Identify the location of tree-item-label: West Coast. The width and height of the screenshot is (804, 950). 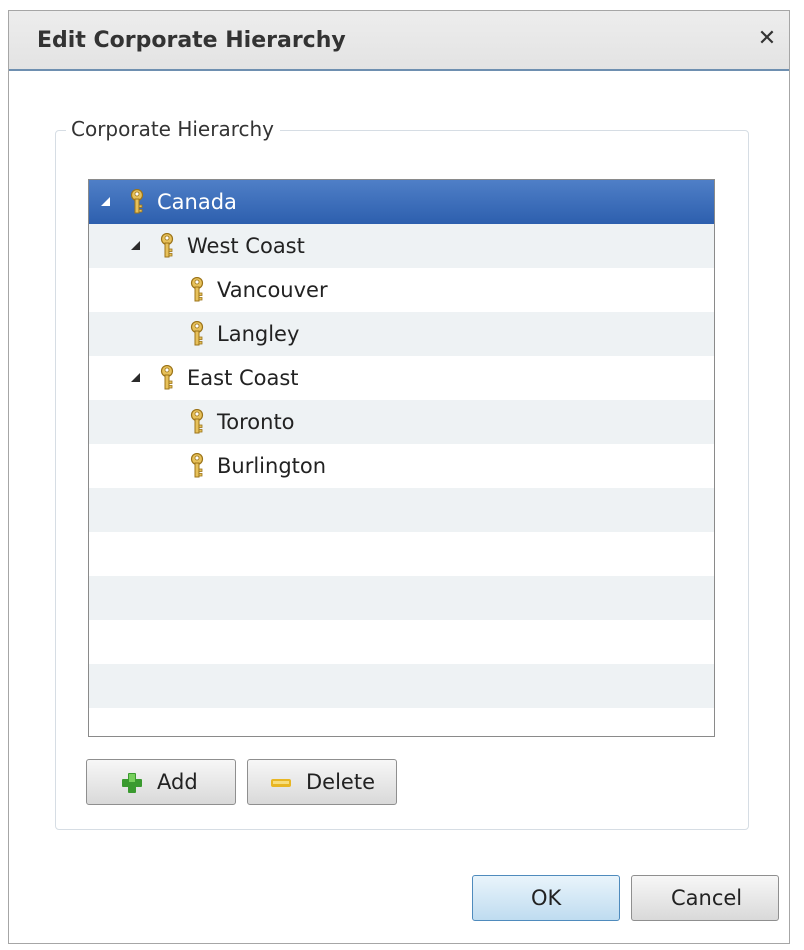
(246, 246).